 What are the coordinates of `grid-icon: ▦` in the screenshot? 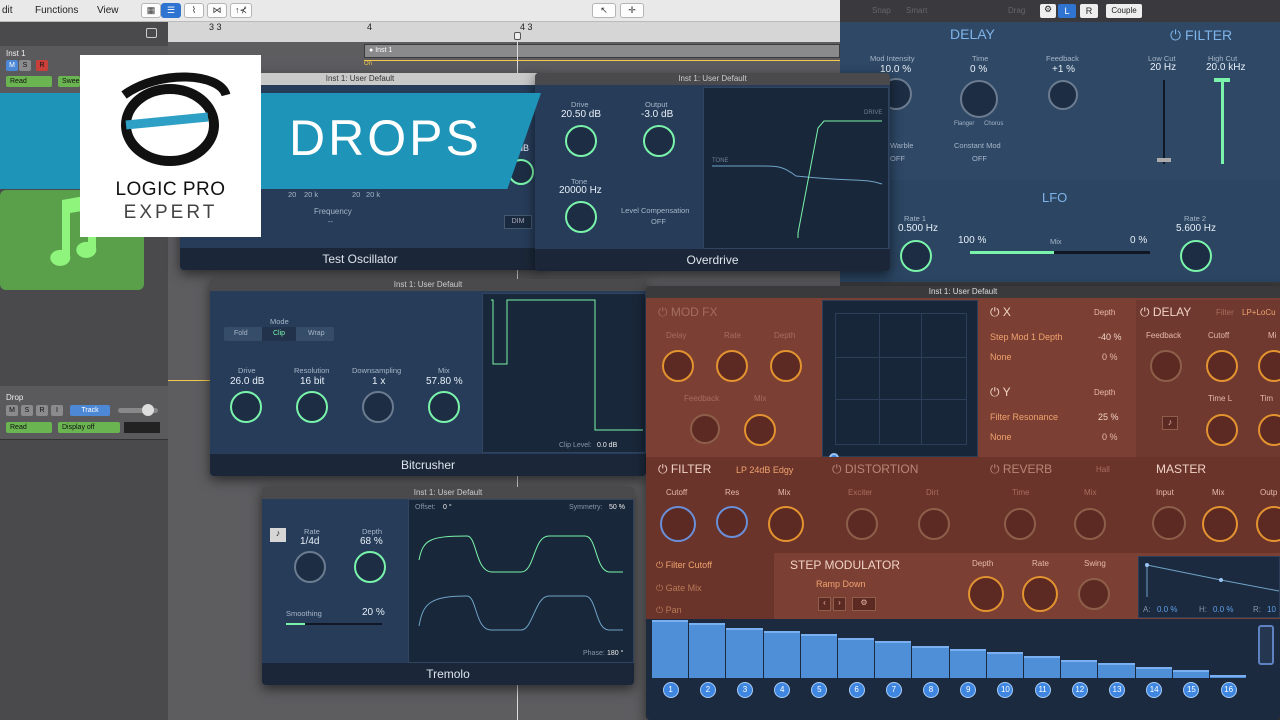 It's located at (151, 10).